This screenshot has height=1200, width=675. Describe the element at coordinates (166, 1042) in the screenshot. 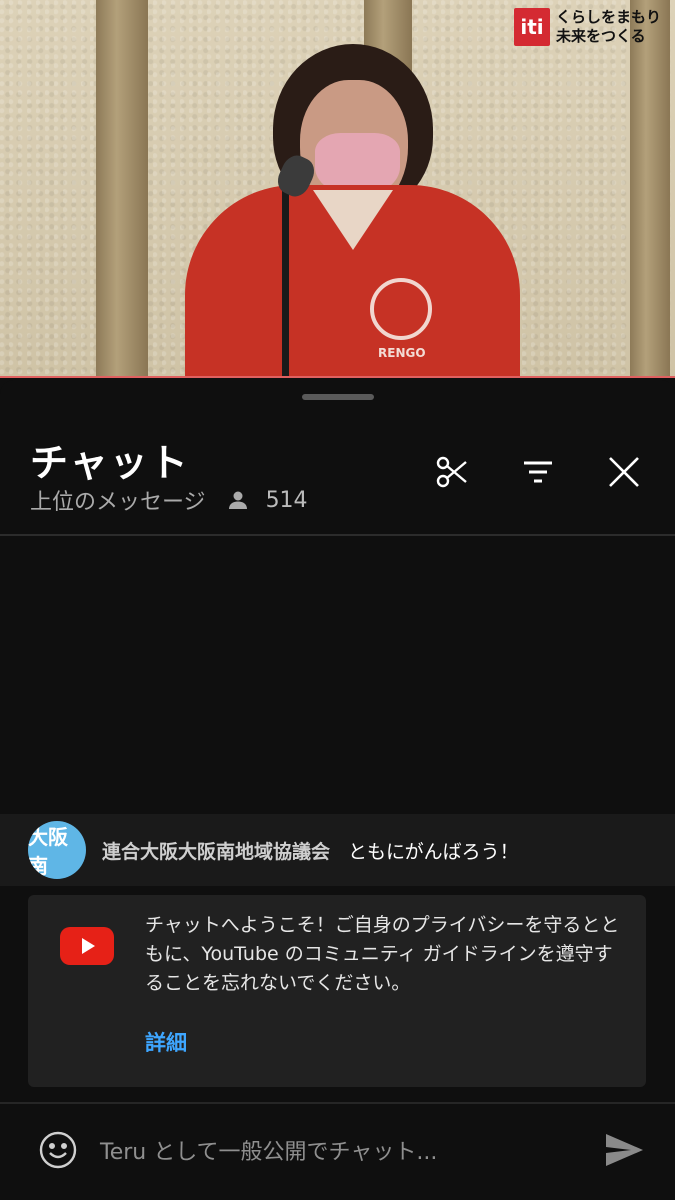

I see `learn-more-link: 詳細` at that location.